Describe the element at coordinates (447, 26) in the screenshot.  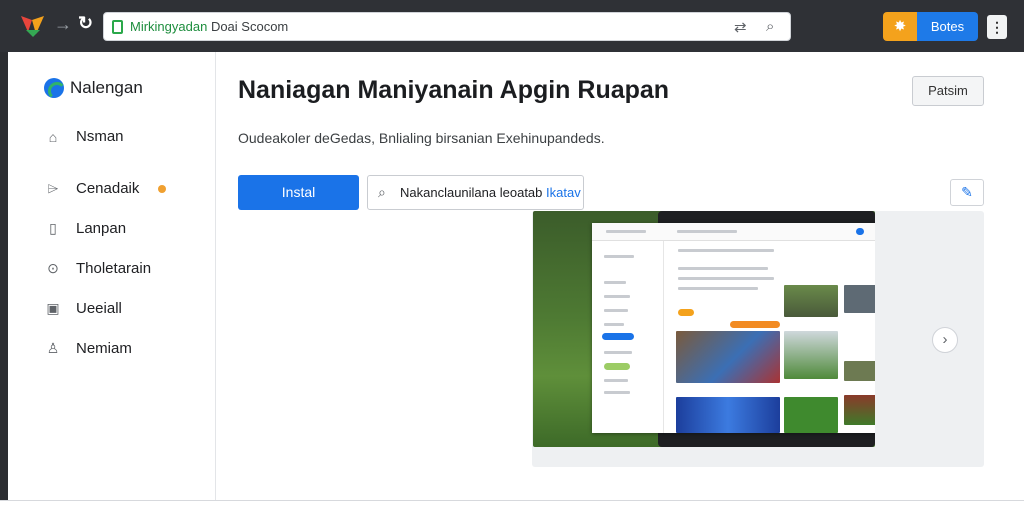
I see `address-bar: Mirkingyadan Doai Scocom ⇄ ⌕` at that location.